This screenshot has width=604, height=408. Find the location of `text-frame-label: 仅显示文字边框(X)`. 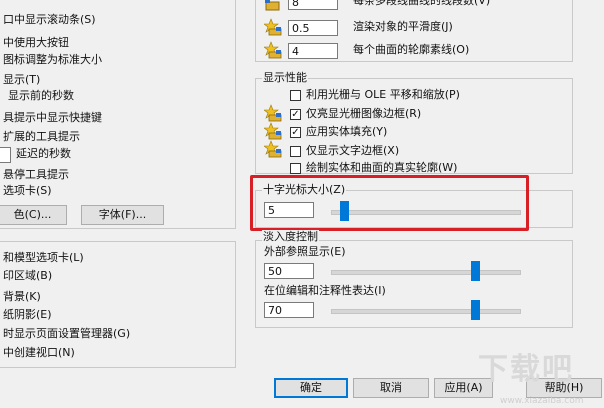

text-frame-label: 仅显示文字边框(X) is located at coordinates (352, 151).